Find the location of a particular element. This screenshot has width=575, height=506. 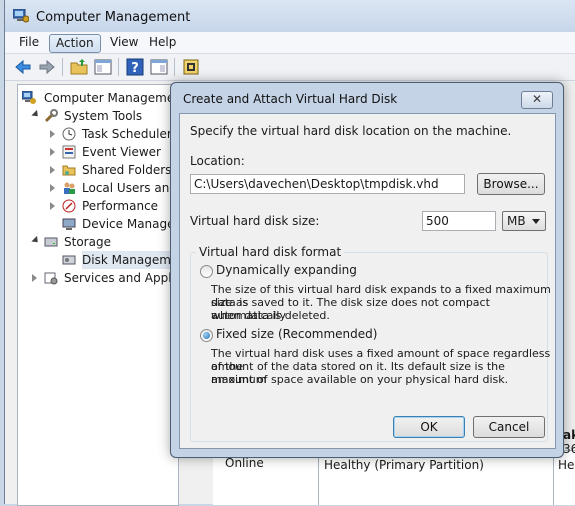

disk-icon is located at coordinates (69, 260).